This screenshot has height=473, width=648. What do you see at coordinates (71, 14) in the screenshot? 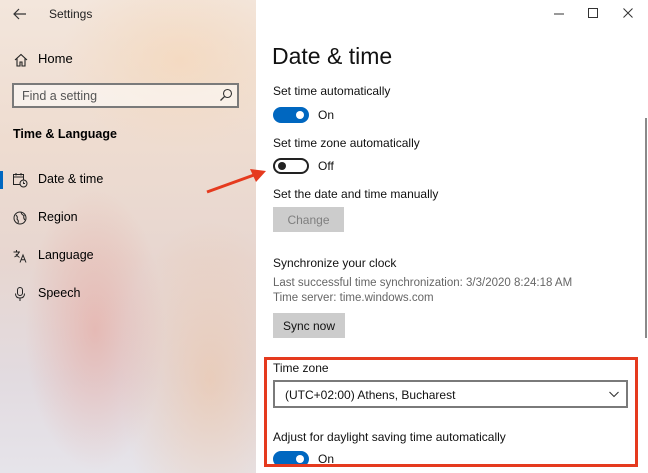
I see `app-title: Settings` at bounding box center [71, 14].